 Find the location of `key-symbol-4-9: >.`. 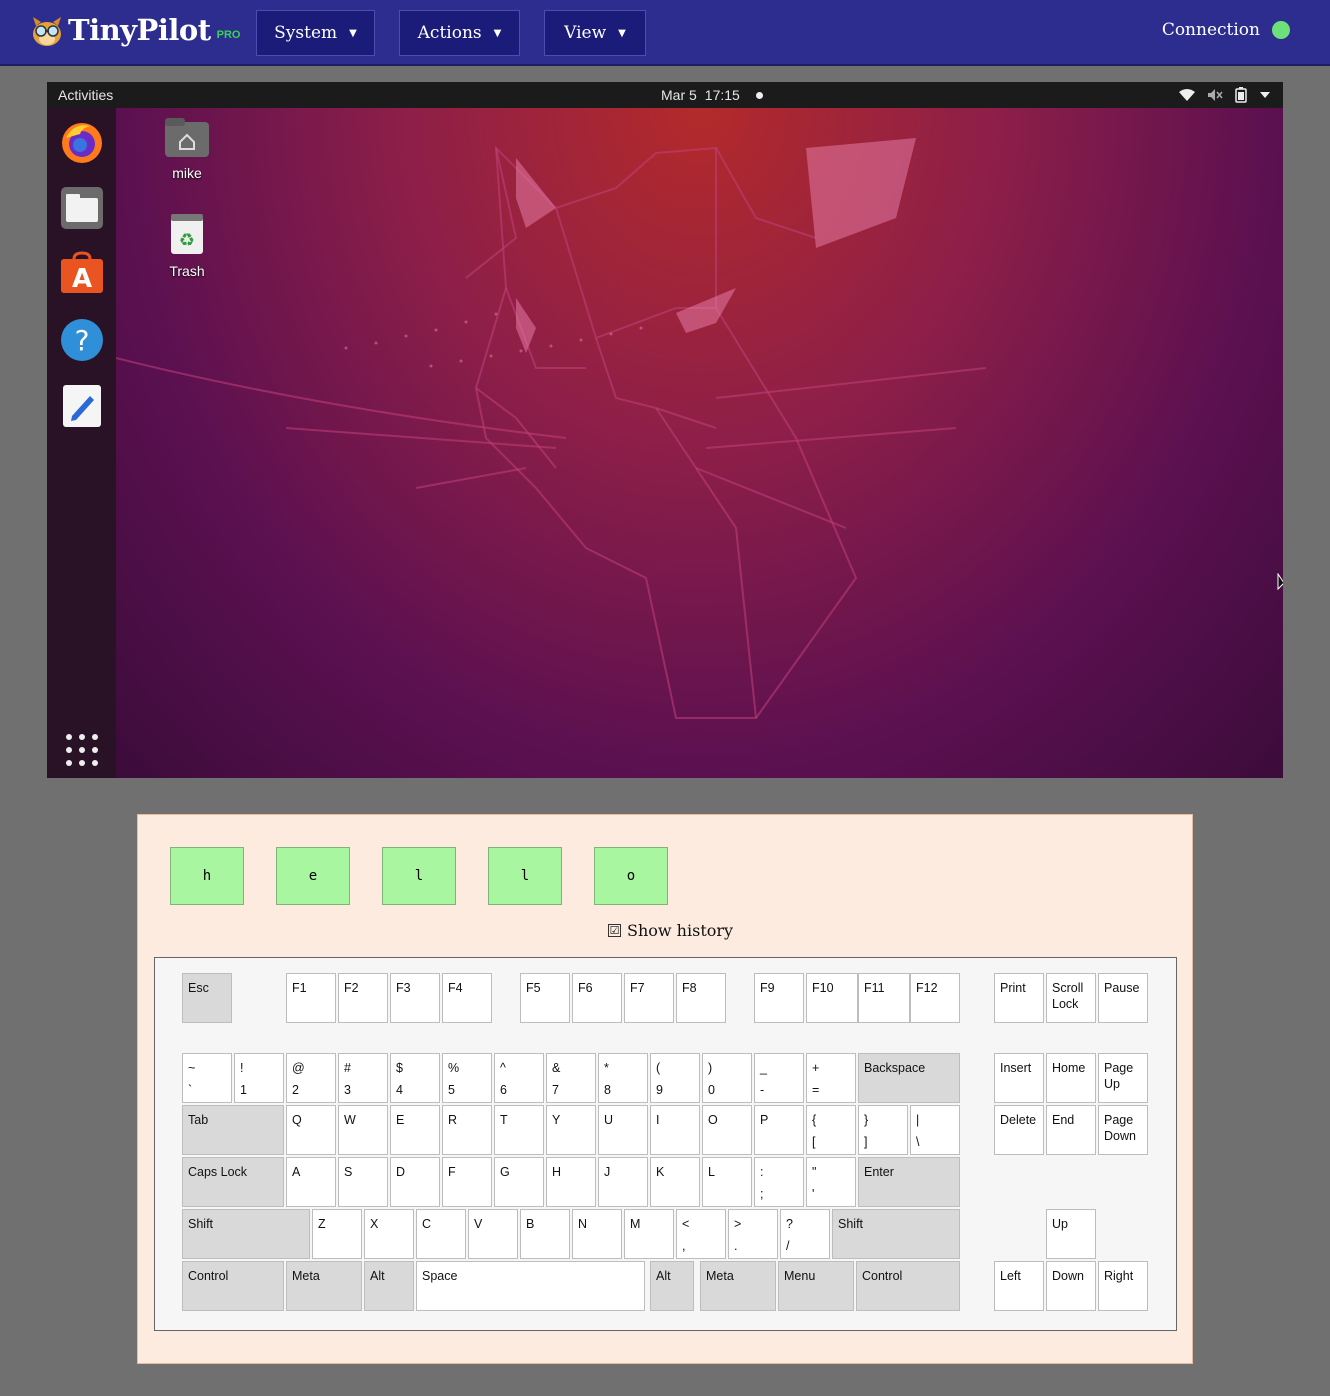

key-symbol-4-9: >. is located at coordinates (753, 1234).